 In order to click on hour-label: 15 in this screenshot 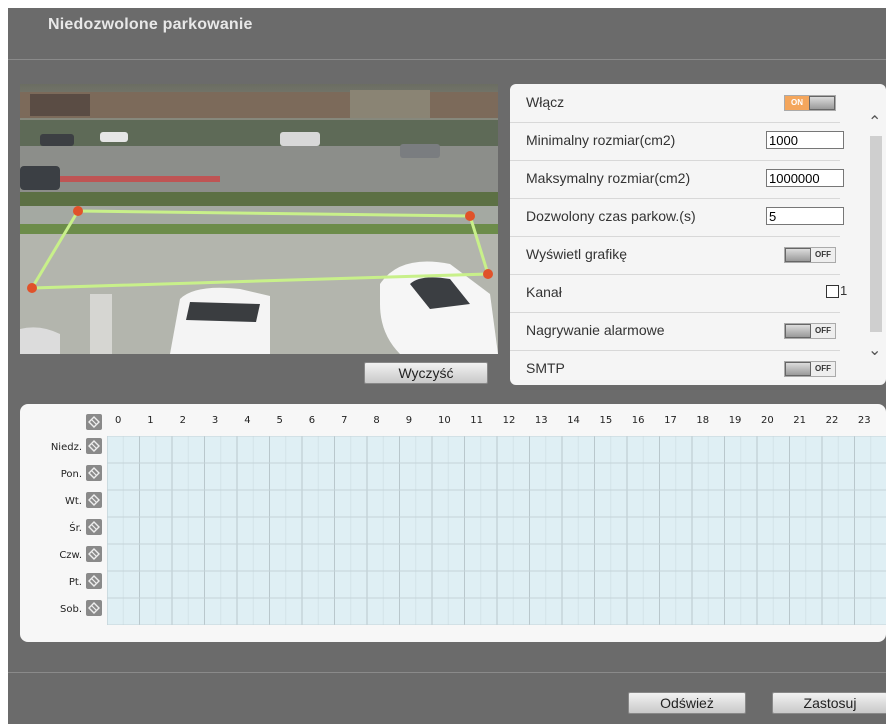, I will do `click(606, 420)`.